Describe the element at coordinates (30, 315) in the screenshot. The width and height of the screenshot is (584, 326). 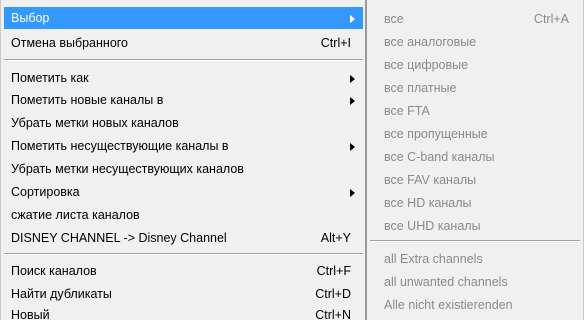
I see `menu-item-label: Новый` at that location.